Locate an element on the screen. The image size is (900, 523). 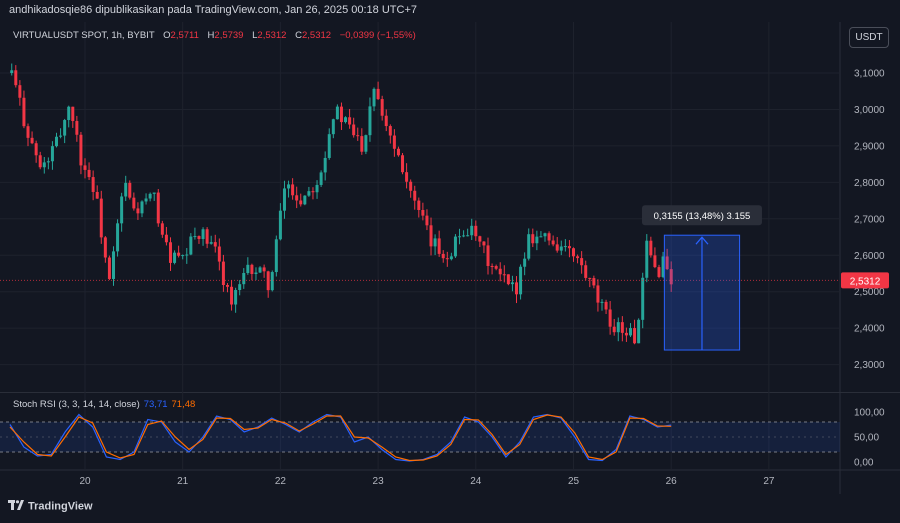
price-tick-label: 2,4000 is located at coordinates (869, 329).